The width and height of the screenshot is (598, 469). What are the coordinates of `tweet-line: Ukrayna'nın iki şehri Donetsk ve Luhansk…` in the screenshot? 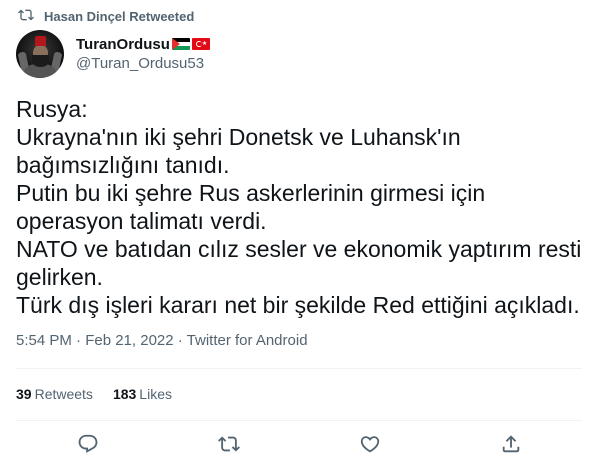 It's located at (238, 137).